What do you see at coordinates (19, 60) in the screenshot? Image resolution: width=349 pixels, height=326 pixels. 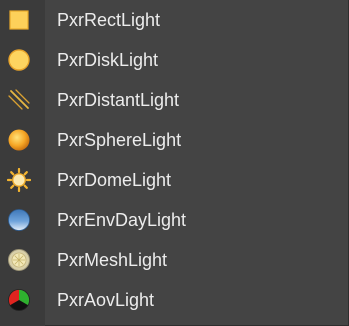 I see `disk-light-icon` at bounding box center [19, 60].